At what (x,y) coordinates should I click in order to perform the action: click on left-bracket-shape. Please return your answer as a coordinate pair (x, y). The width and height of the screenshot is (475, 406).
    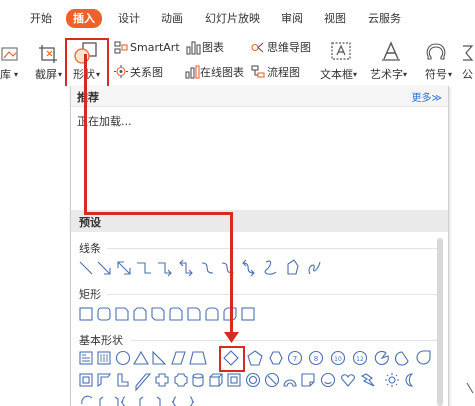
    Looking at the image, I should click on (141, 401).